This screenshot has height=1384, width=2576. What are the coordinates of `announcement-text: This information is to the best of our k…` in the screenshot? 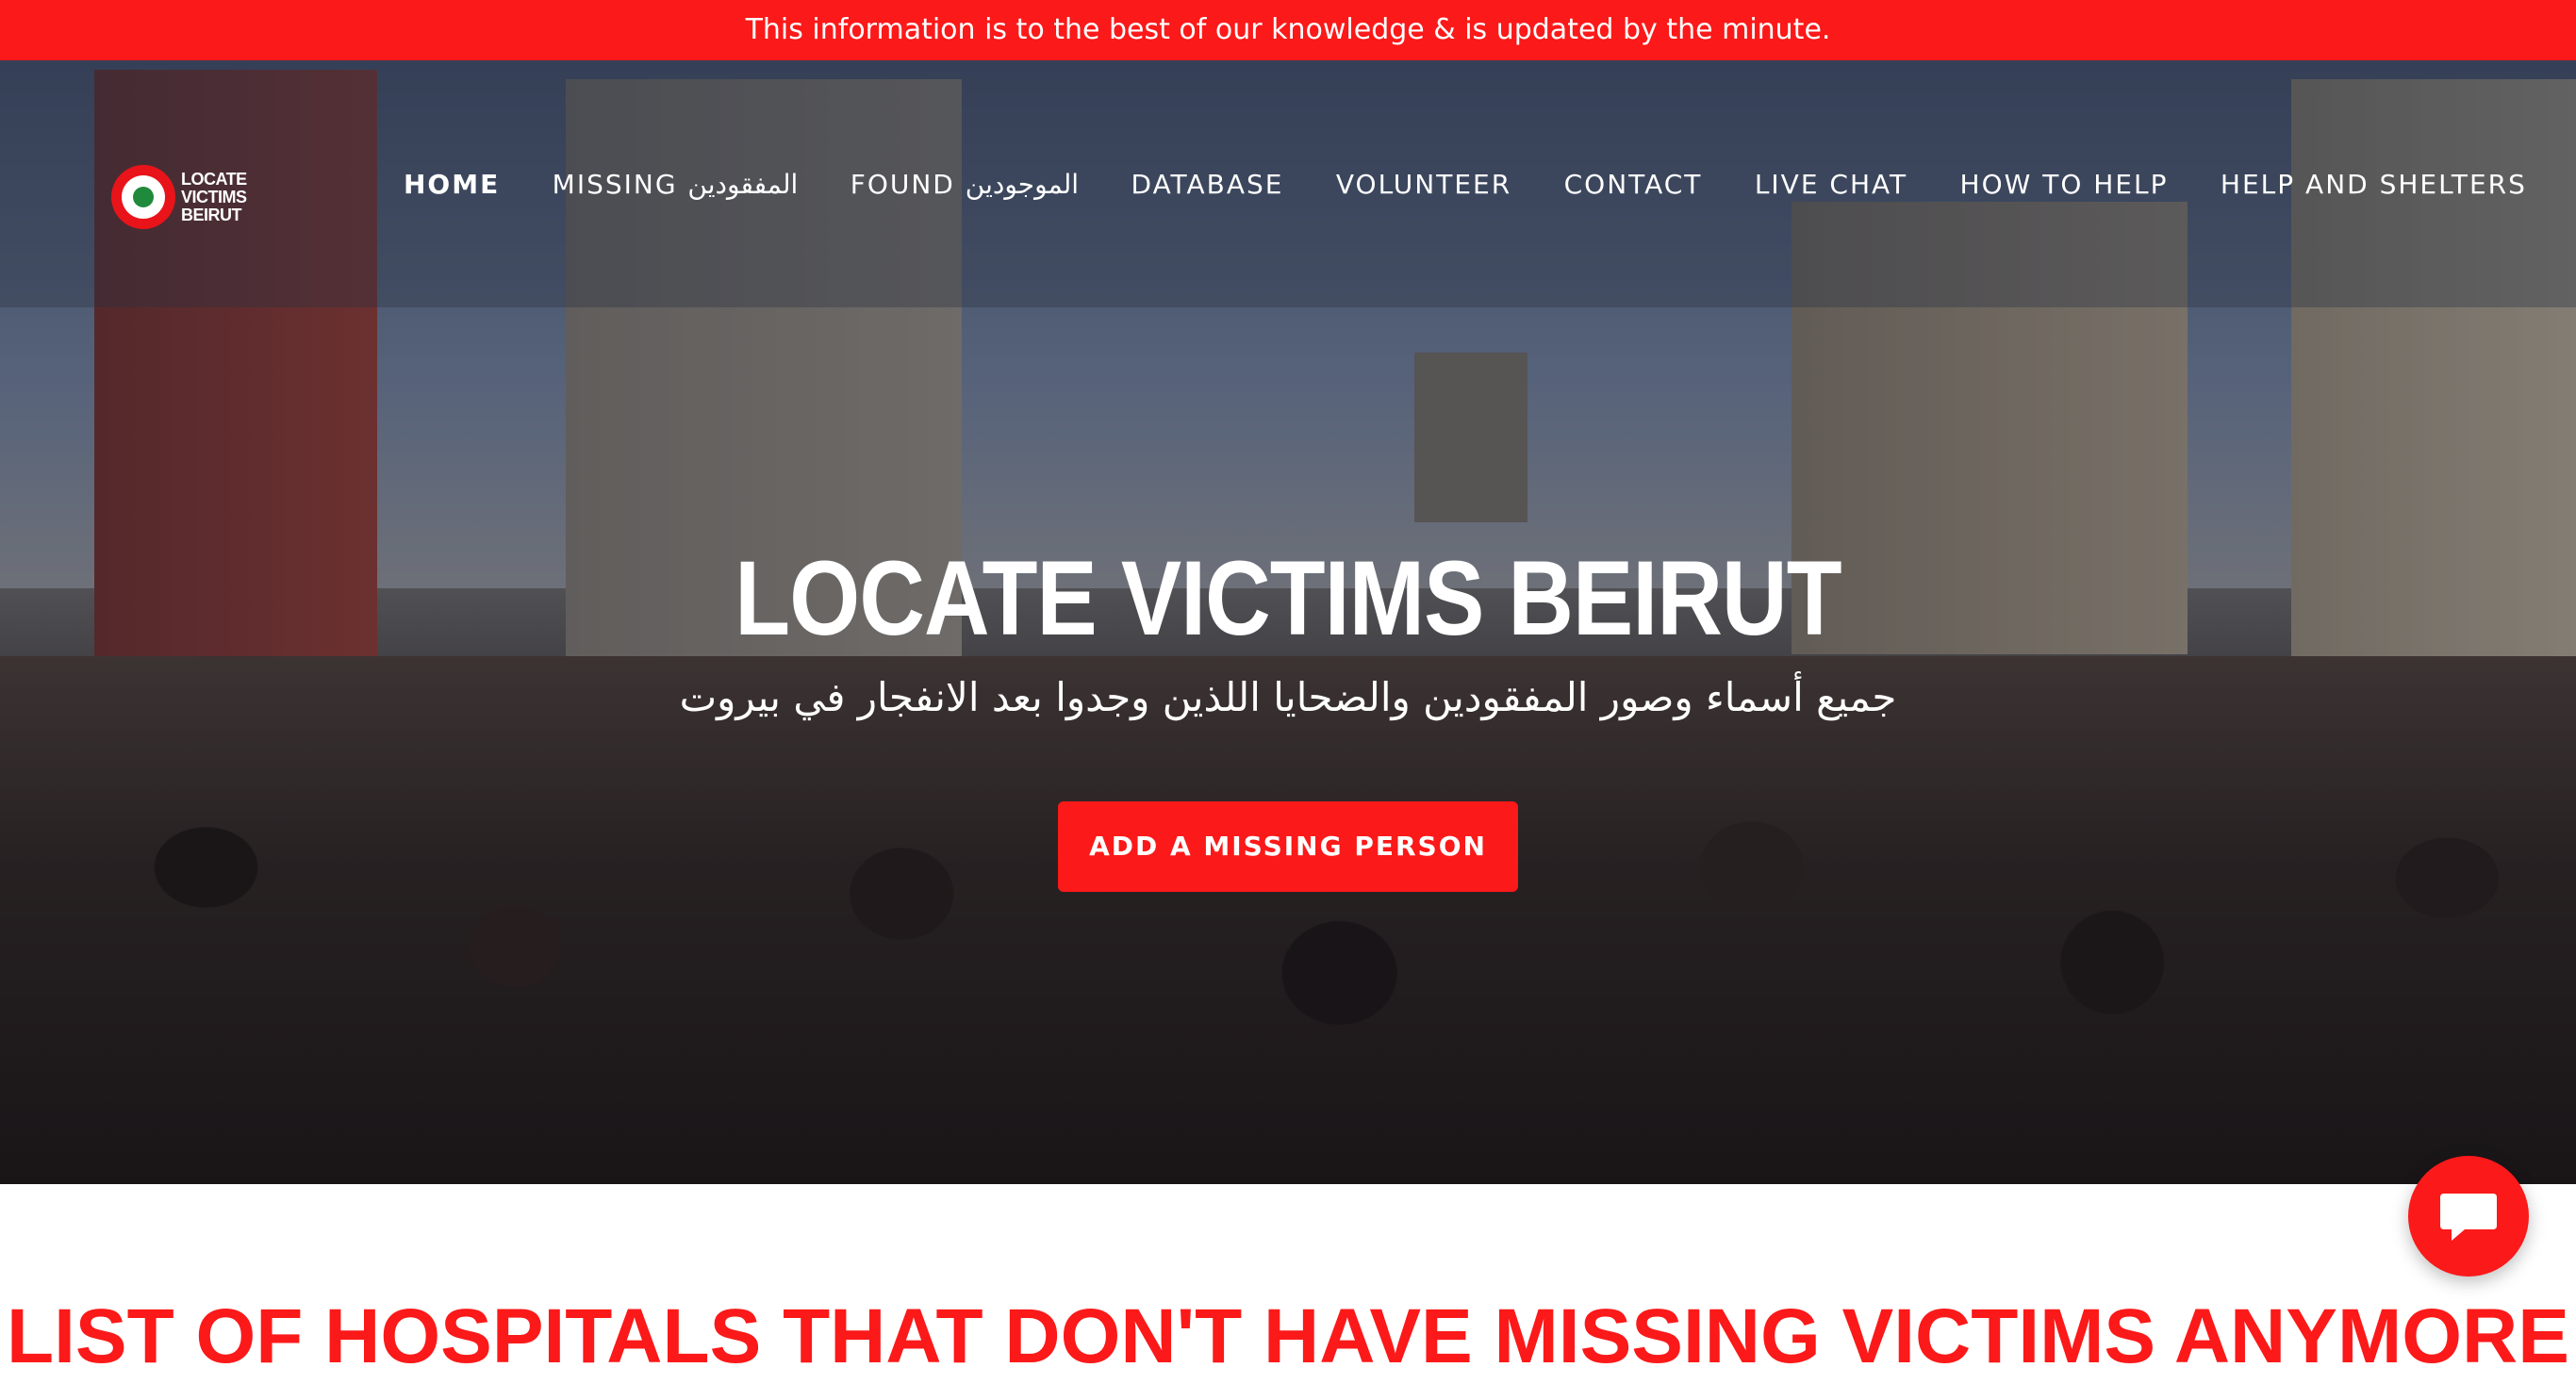 It's located at (1288, 30).